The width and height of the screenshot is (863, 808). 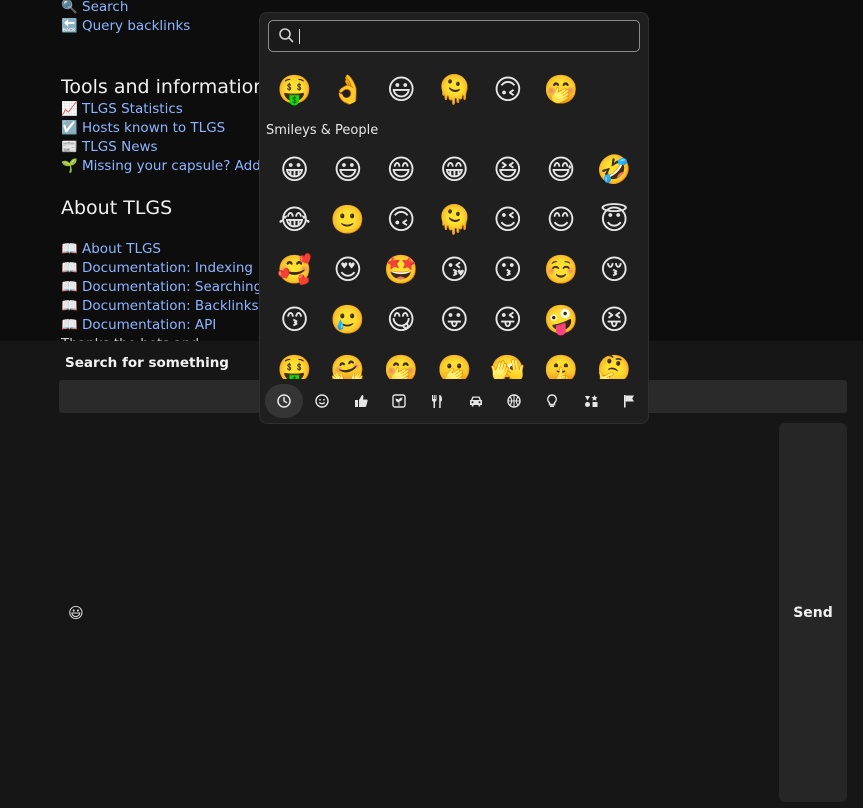 What do you see at coordinates (132, 109) in the screenshot?
I see `stats-link-text: TLGS Statistics` at bounding box center [132, 109].